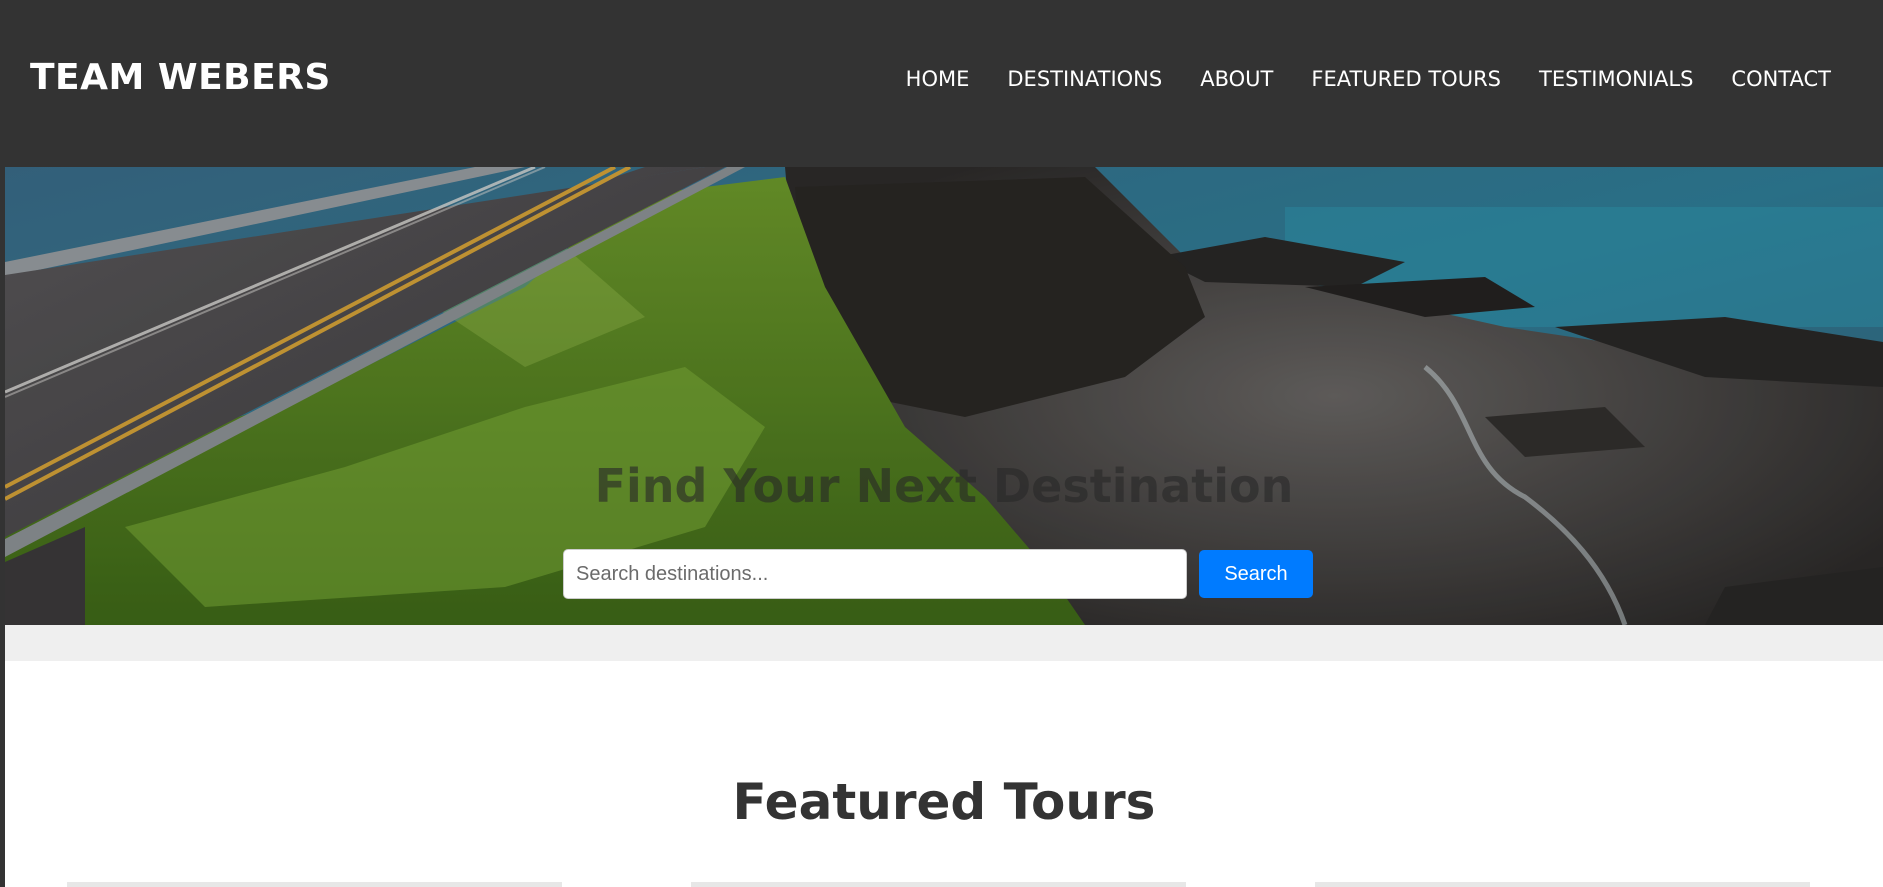  What do you see at coordinates (180, 78) in the screenshot?
I see `site-logo: TEAM WEBERS` at bounding box center [180, 78].